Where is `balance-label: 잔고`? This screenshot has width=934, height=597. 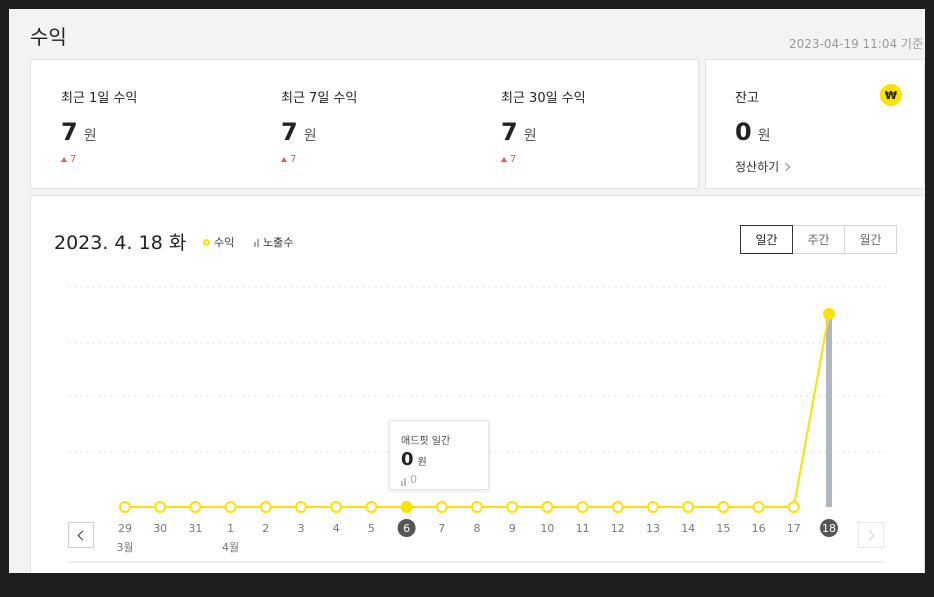
balance-label: 잔고 is located at coordinates (747, 98).